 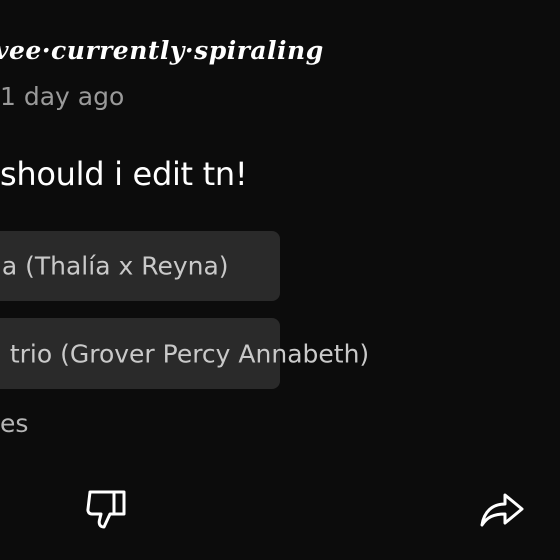 I want to click on share-button, so click(x=502, y=508).